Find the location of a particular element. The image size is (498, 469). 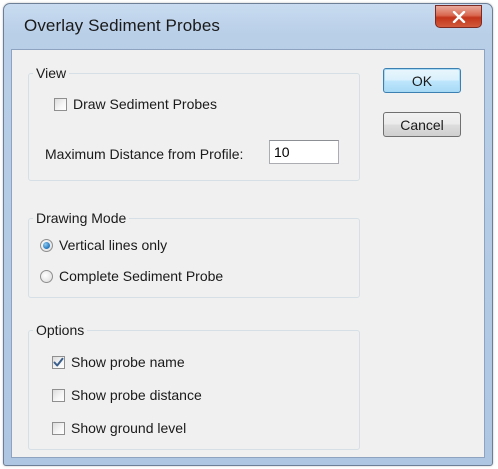

show-ground-level-label: Show ground level is located at coordinates (129, 428).